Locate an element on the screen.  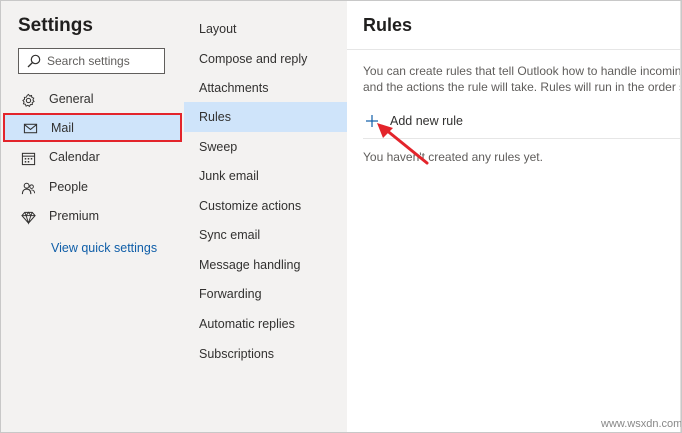
mail-section-label: Subscriptions is located at coordinates (237, 354).